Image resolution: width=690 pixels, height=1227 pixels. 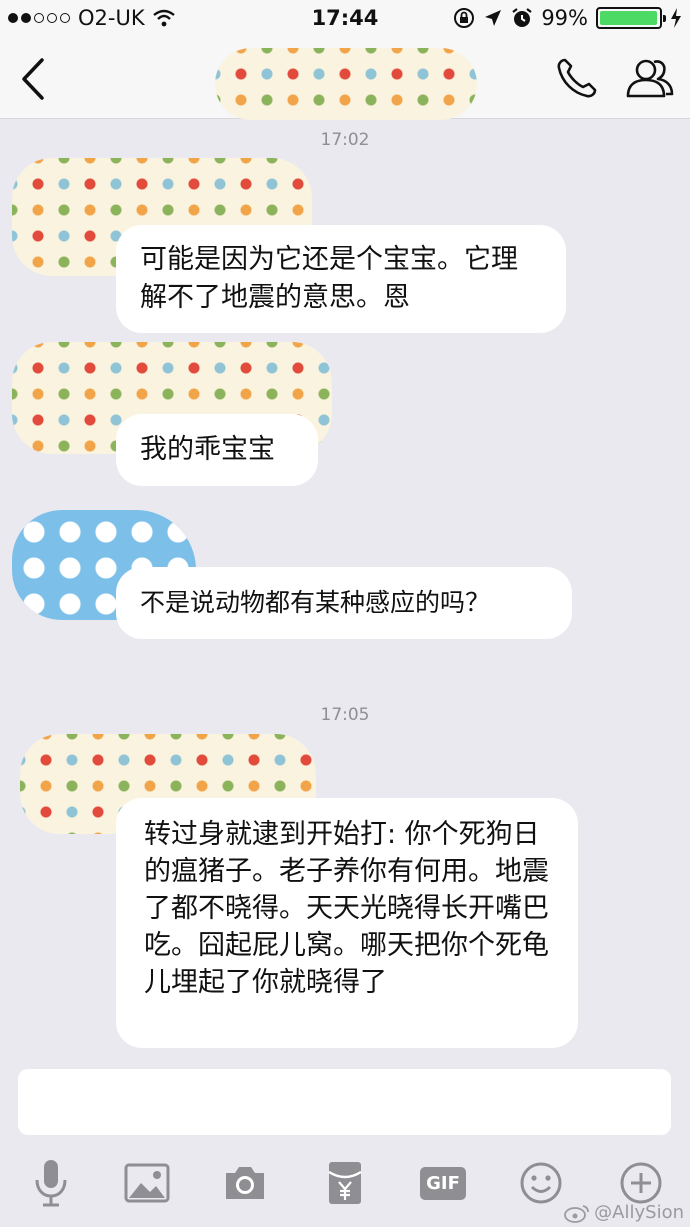 I want to click on status-bar: O2-UK 17:44 99%, so click(x=345, y=20).